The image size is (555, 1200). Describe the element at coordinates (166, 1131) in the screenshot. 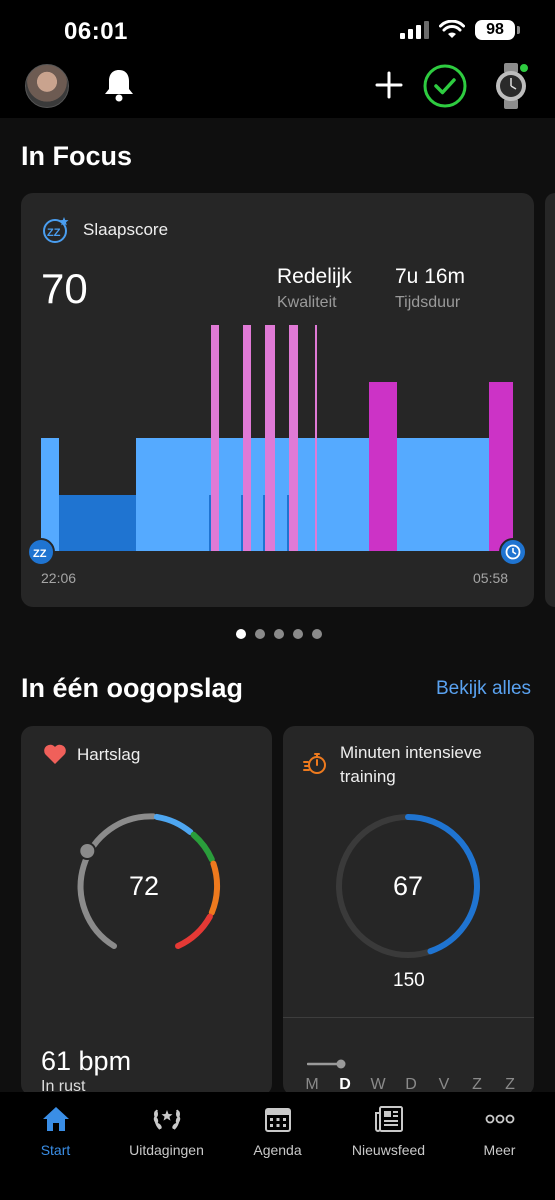

I see `nav-challenges: Uitdagingen` at that location.